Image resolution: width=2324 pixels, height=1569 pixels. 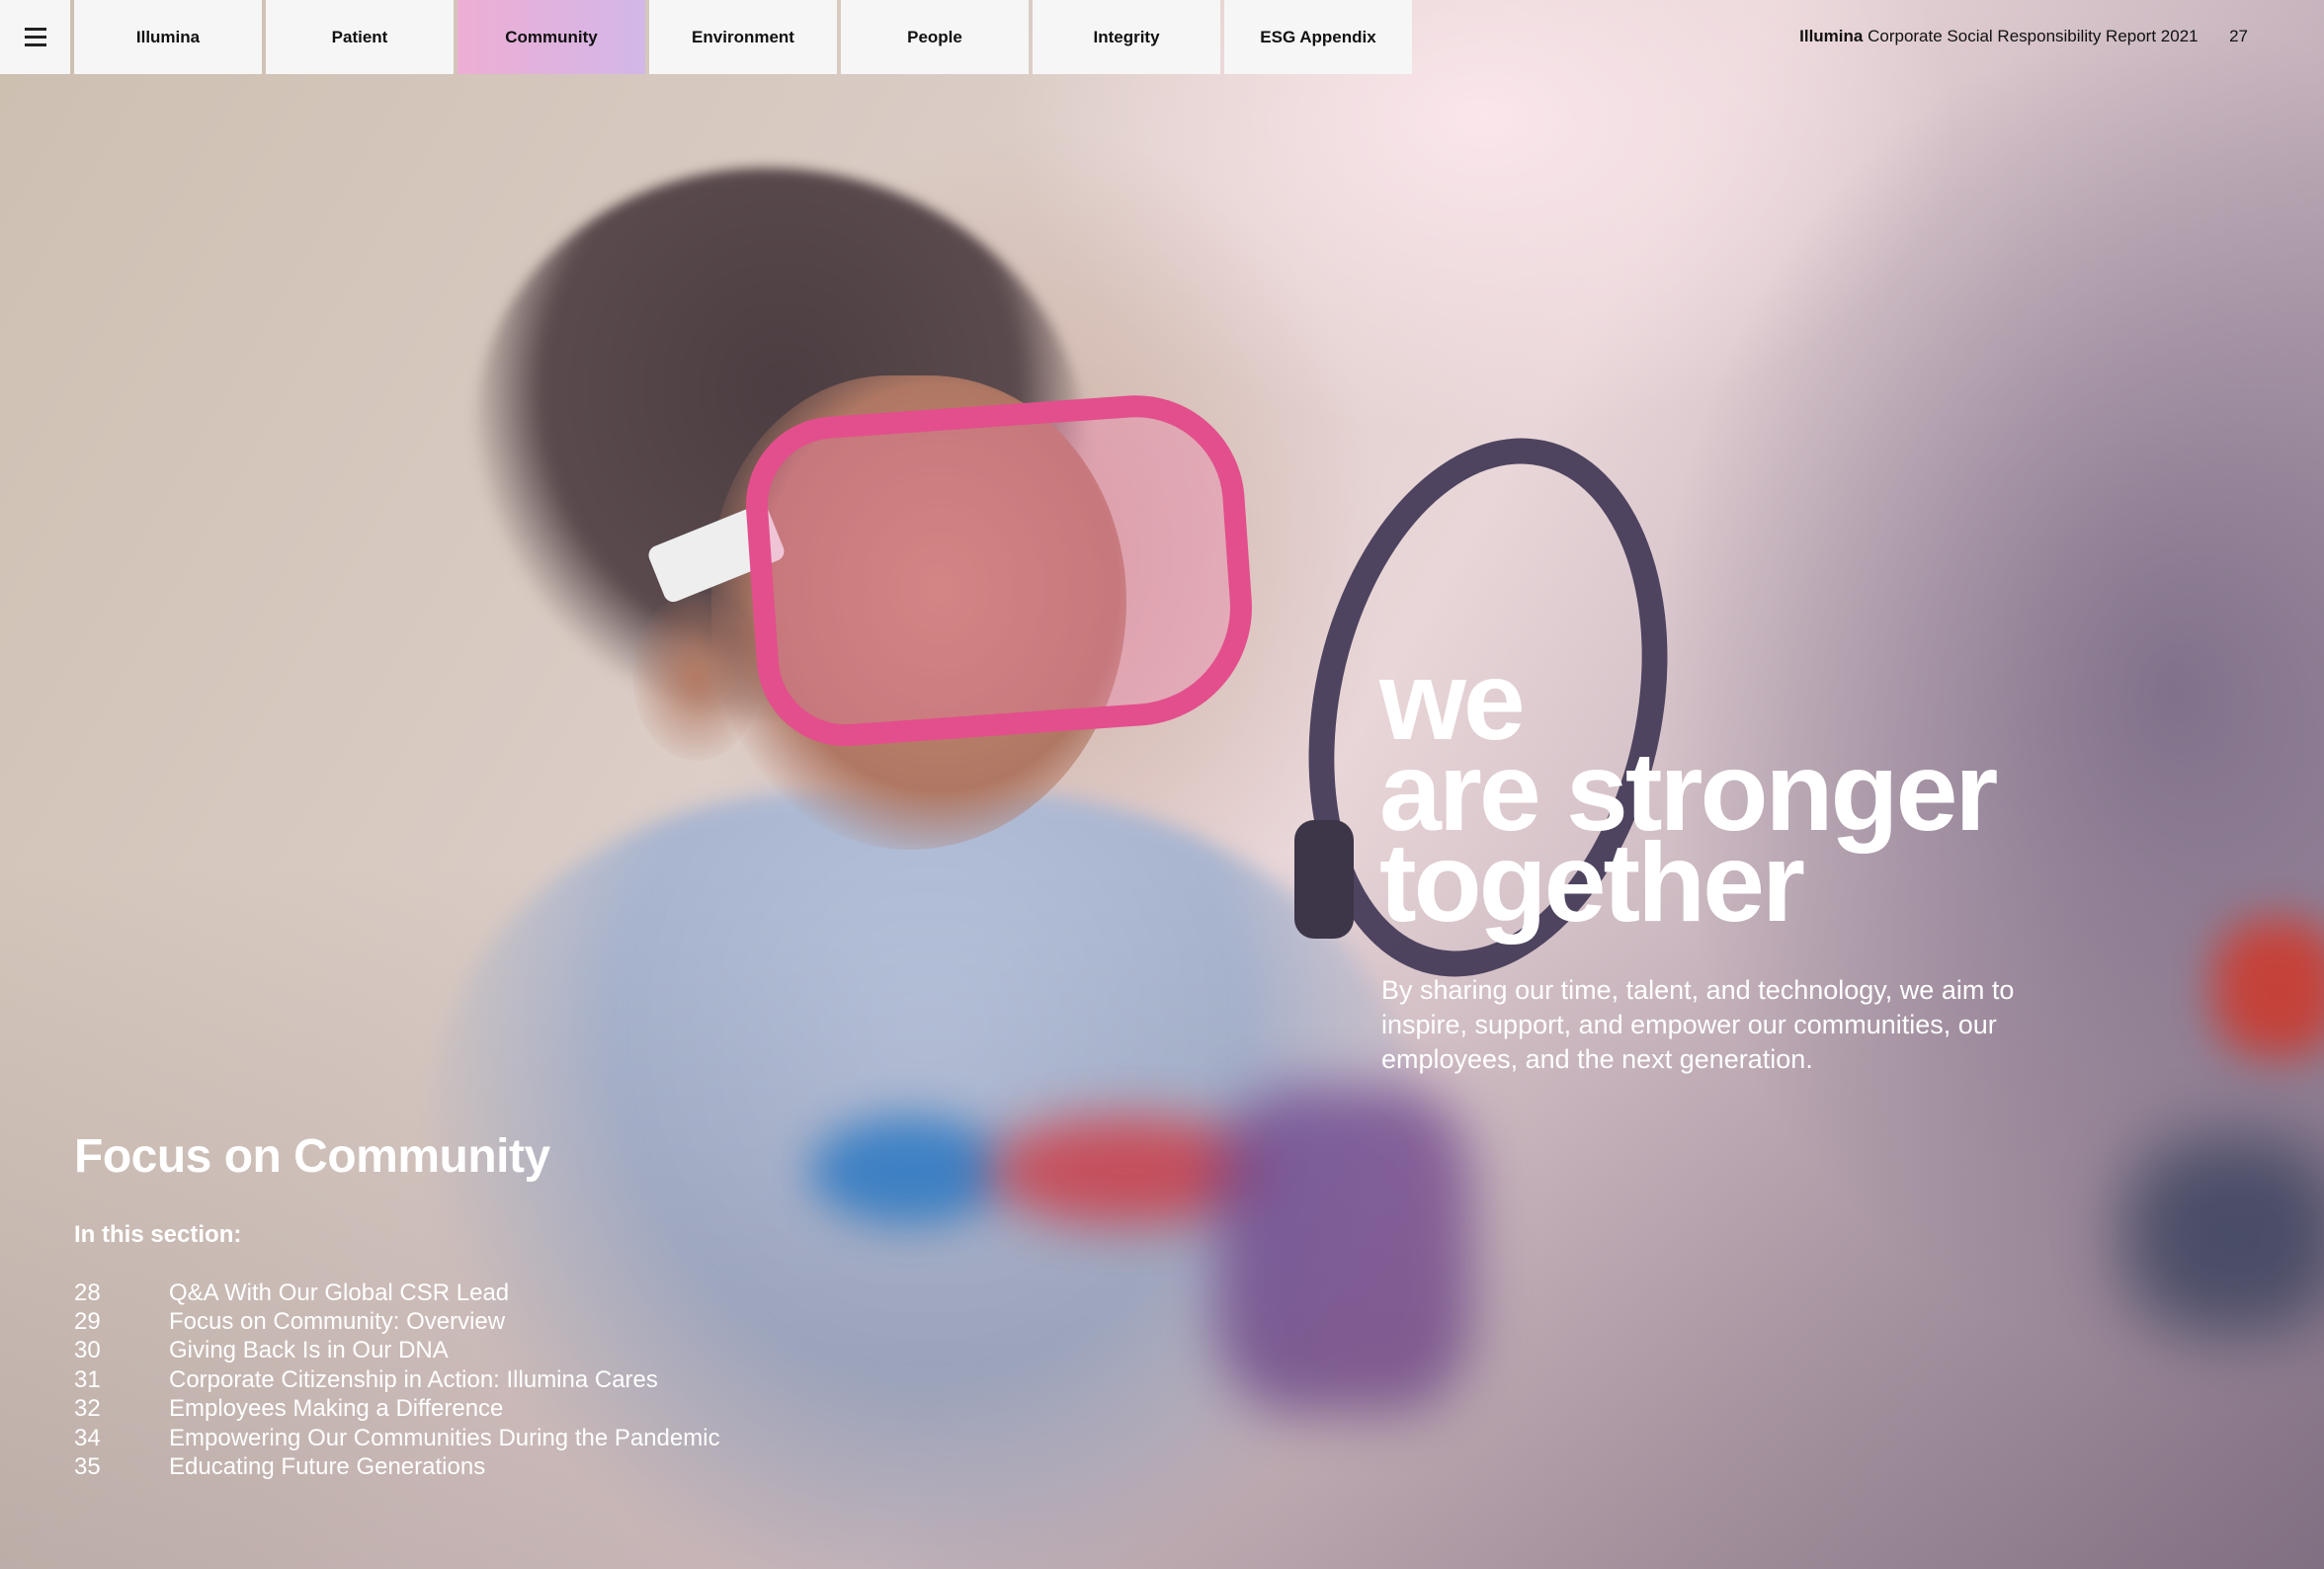 What do you see at coordinates (309, 1350) in the screenshot?
I see `contents-label: Giving Back Is in Our DNA` at bounding box center [309, 1350].